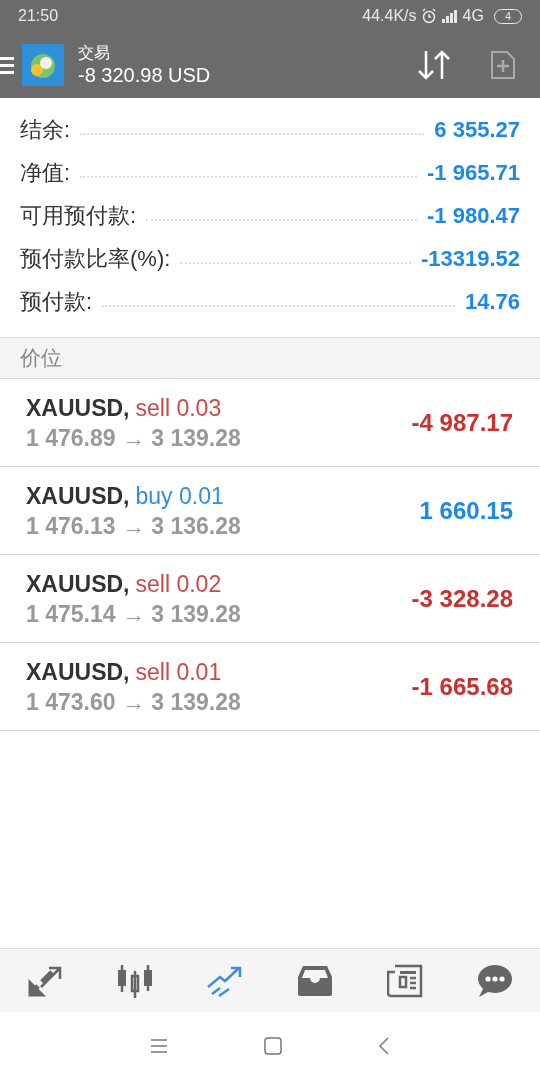 This screenshot has height=1080, width=540. What do you see at coordinates (159, 1046) in the screenshot?
I see `recents-icon` at bounding box center [159, 1046].